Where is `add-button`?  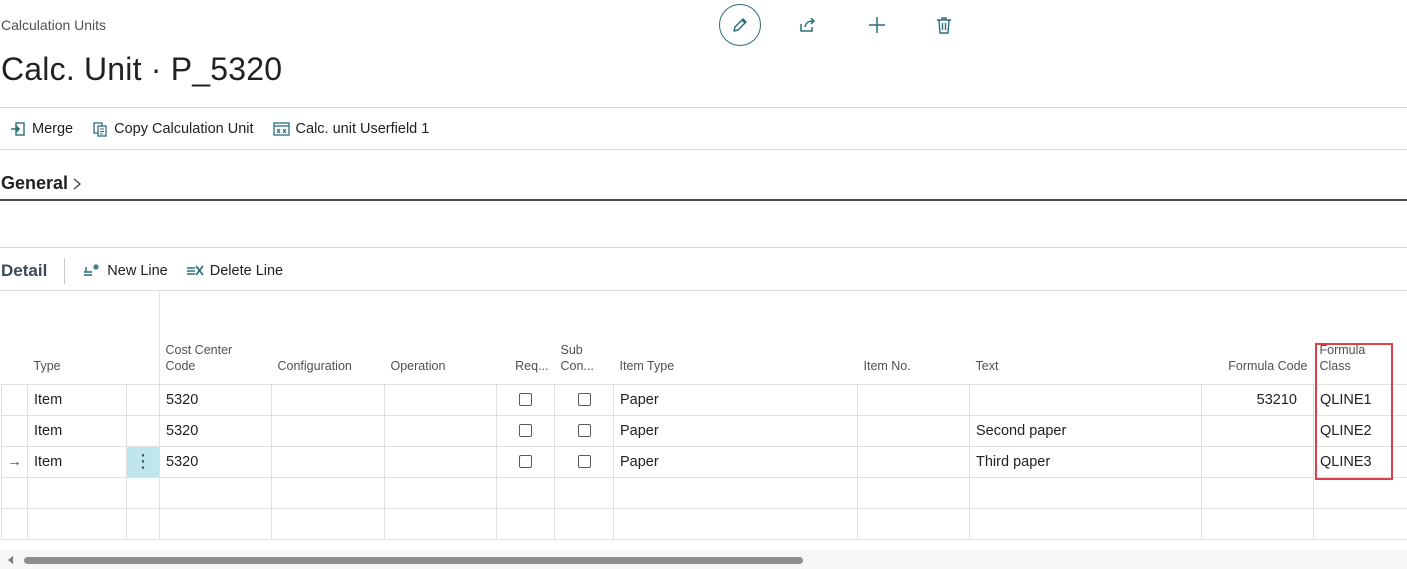
add-button is located at coordinates (877, 25).